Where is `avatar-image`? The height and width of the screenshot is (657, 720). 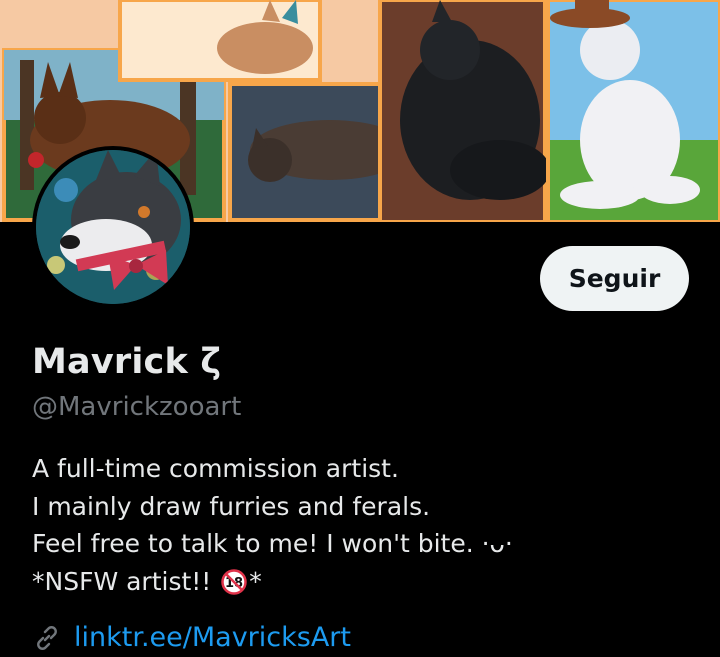
avatar-image is located at coordinates (113, 227).